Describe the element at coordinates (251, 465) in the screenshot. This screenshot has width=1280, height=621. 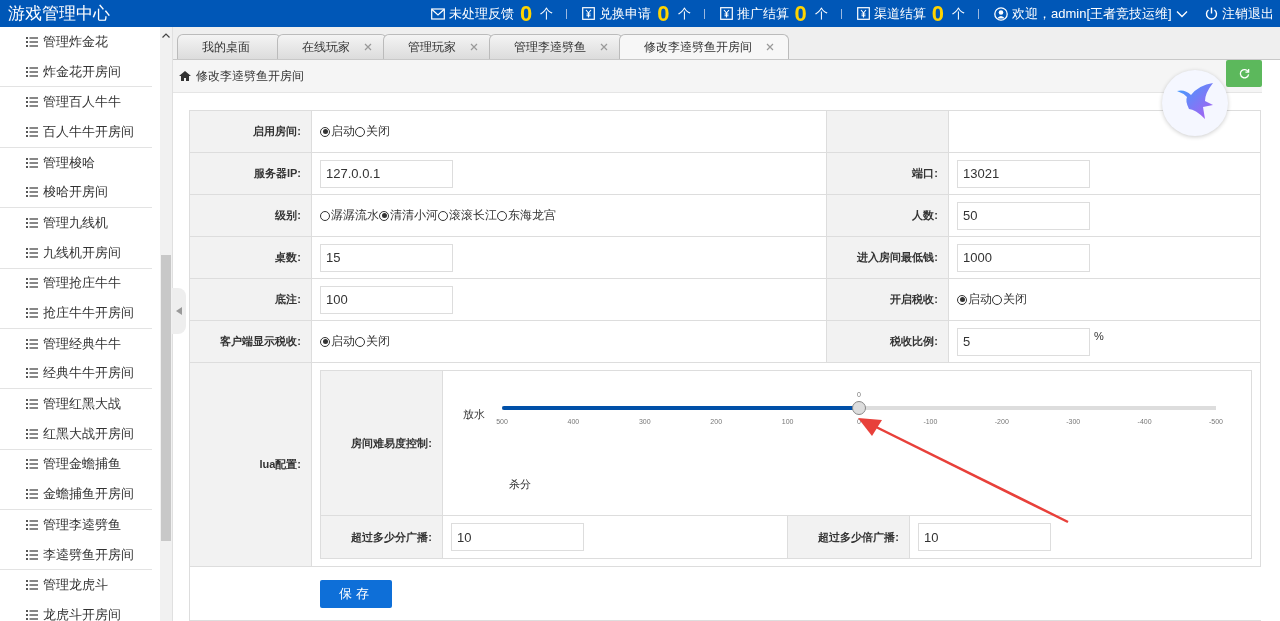
I see `field-label: lua配置:` at that location.